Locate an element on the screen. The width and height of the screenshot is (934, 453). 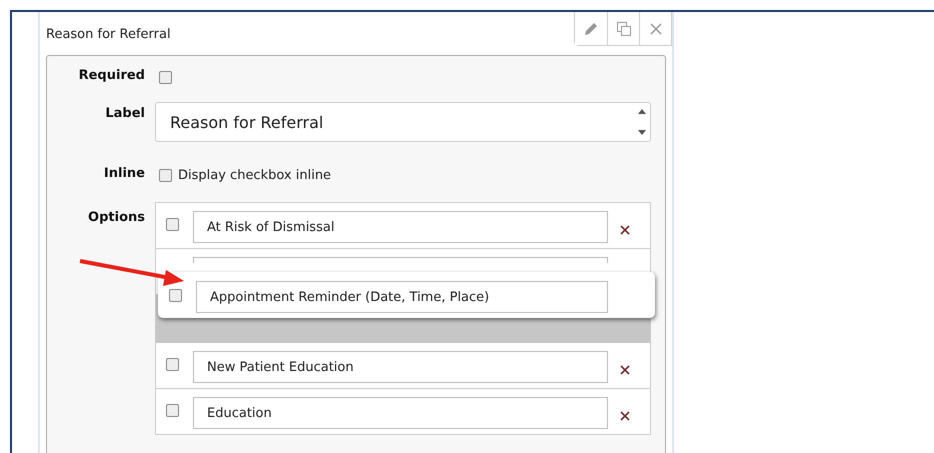
option-field: Appointment Reminder (Date, Time, Place) is located at coordinates (402, 297).